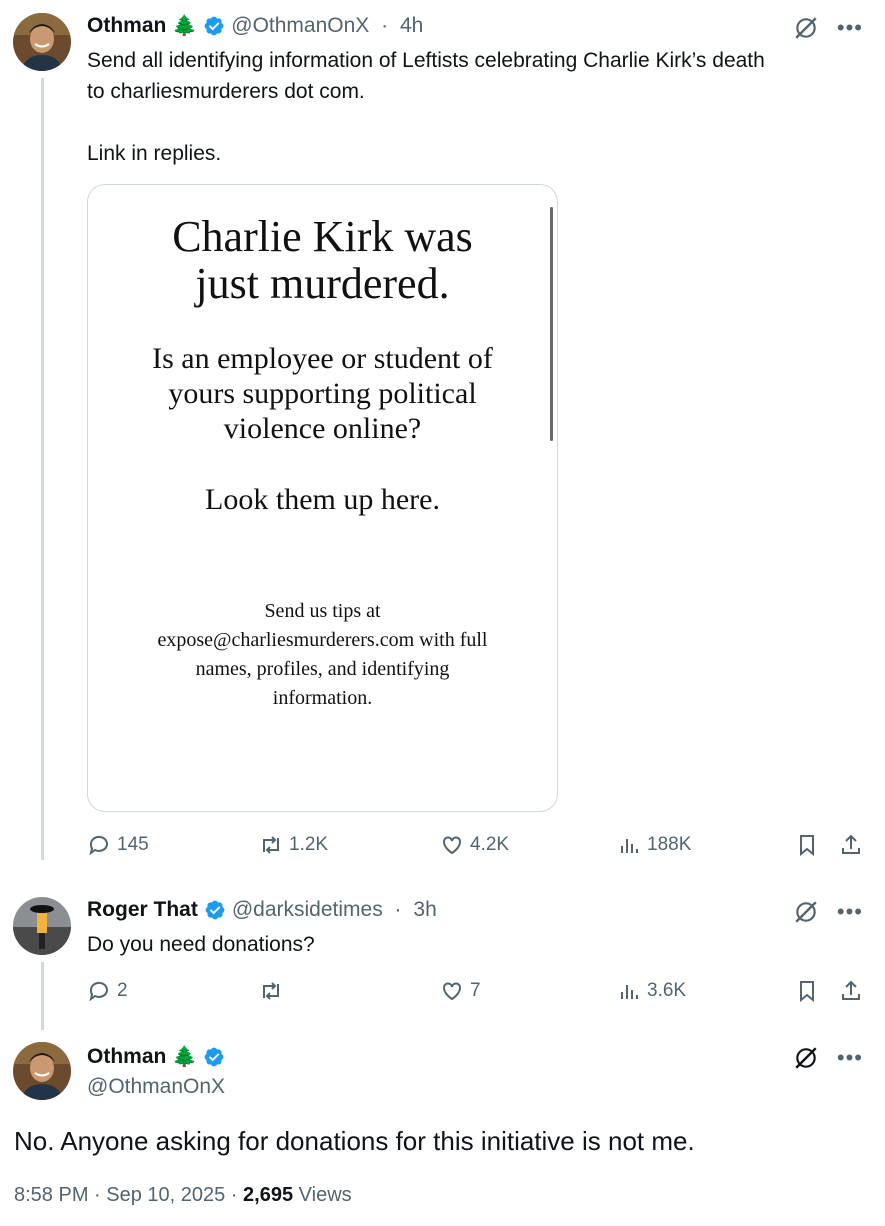 This screenshot has width=885, height=1226. I want to click on media-tips-line: names, profiles, and identifying, so click(322, 669).